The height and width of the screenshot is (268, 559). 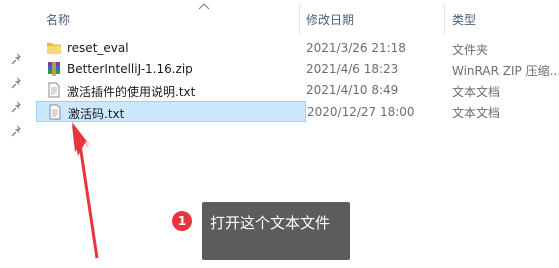 What do you see at coordinates (330, 19) in the screenshot?
I see `column-header-modified: 修改日期` at bounding box center [330, 19].